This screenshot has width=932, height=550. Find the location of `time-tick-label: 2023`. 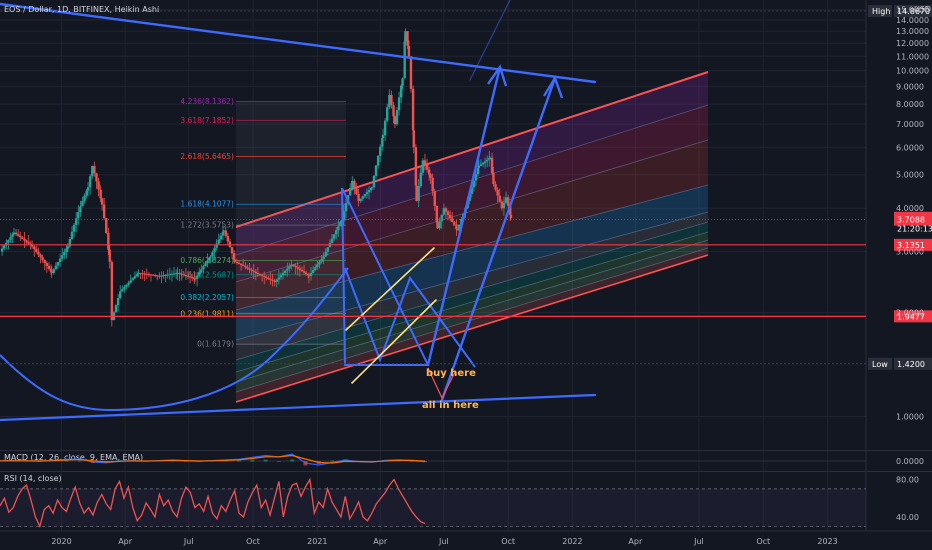

time-tick-label: 2023 is located at coordinates (827, 541).